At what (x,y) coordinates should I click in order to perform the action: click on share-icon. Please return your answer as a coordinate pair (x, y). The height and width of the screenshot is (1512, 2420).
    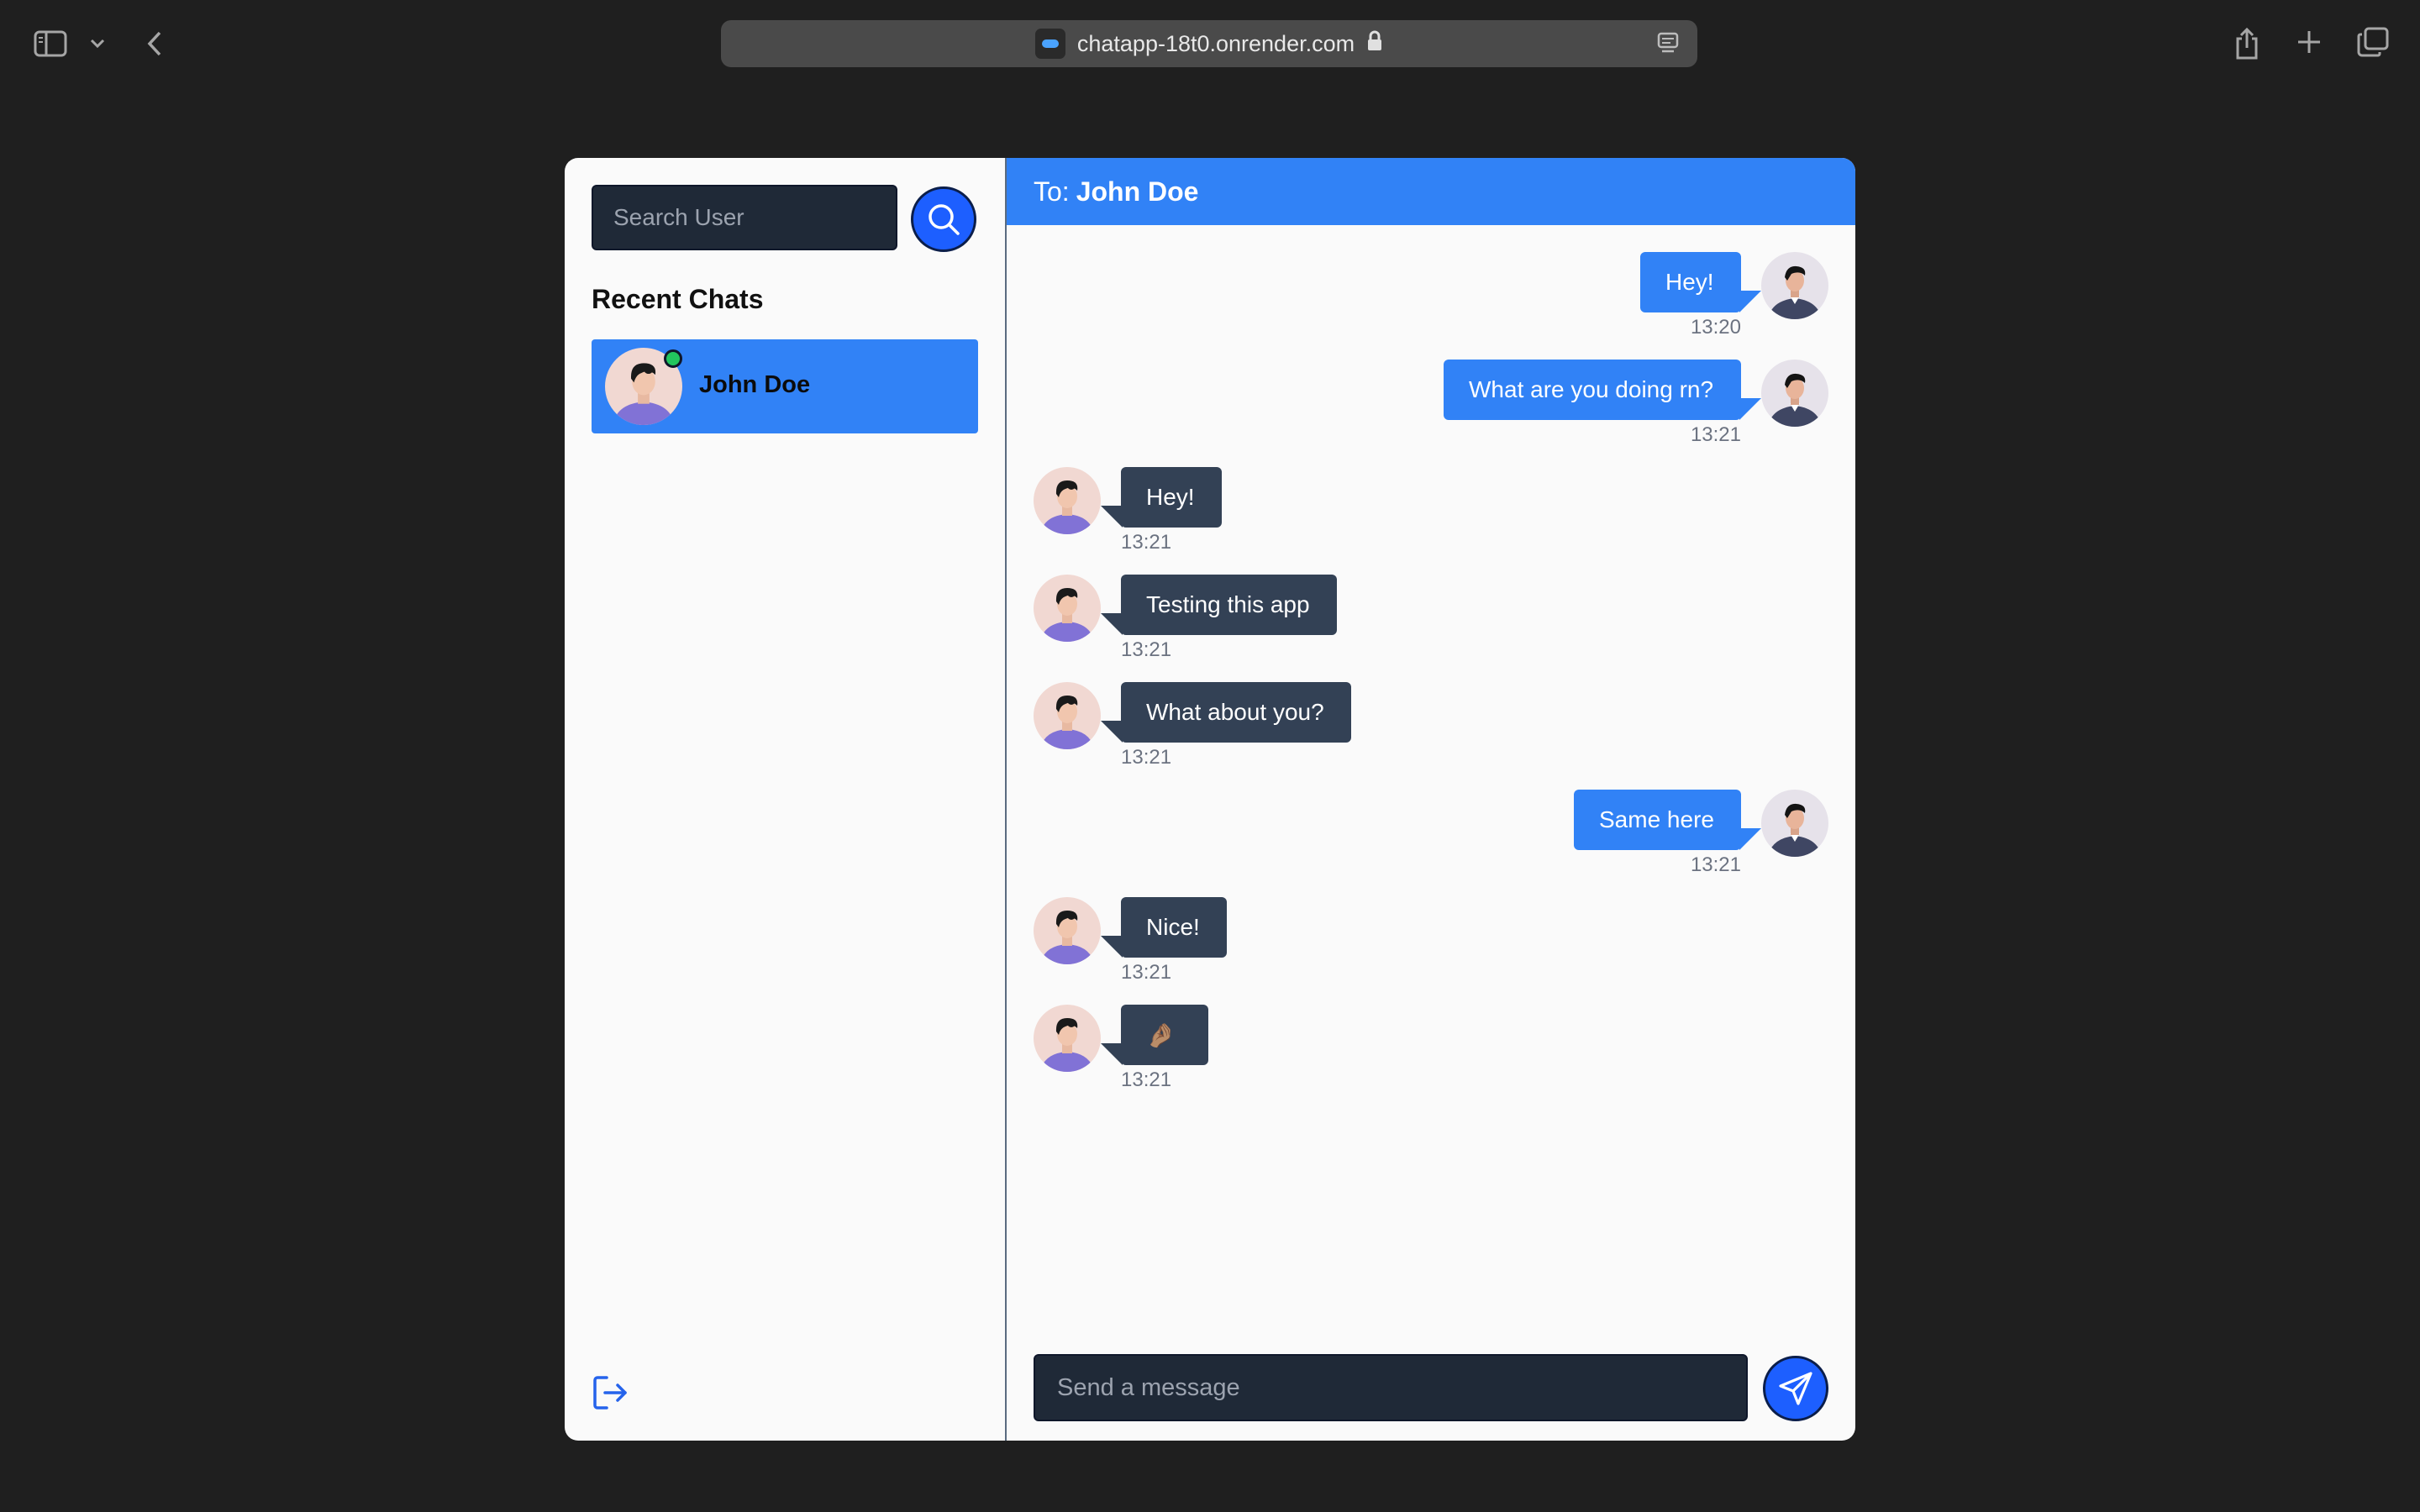
    Looking at the image, I should click on (2247, 43).